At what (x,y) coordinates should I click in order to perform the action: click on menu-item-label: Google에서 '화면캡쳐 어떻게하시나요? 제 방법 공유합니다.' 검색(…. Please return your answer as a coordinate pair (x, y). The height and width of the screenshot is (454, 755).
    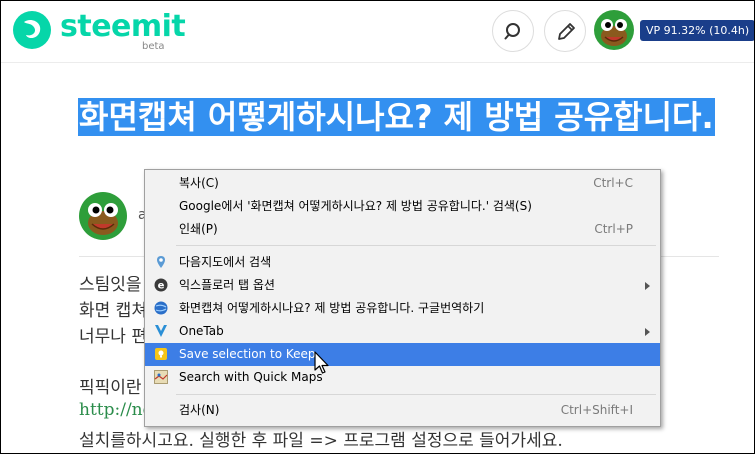
    Looking at the image, I should click on (355, 206).